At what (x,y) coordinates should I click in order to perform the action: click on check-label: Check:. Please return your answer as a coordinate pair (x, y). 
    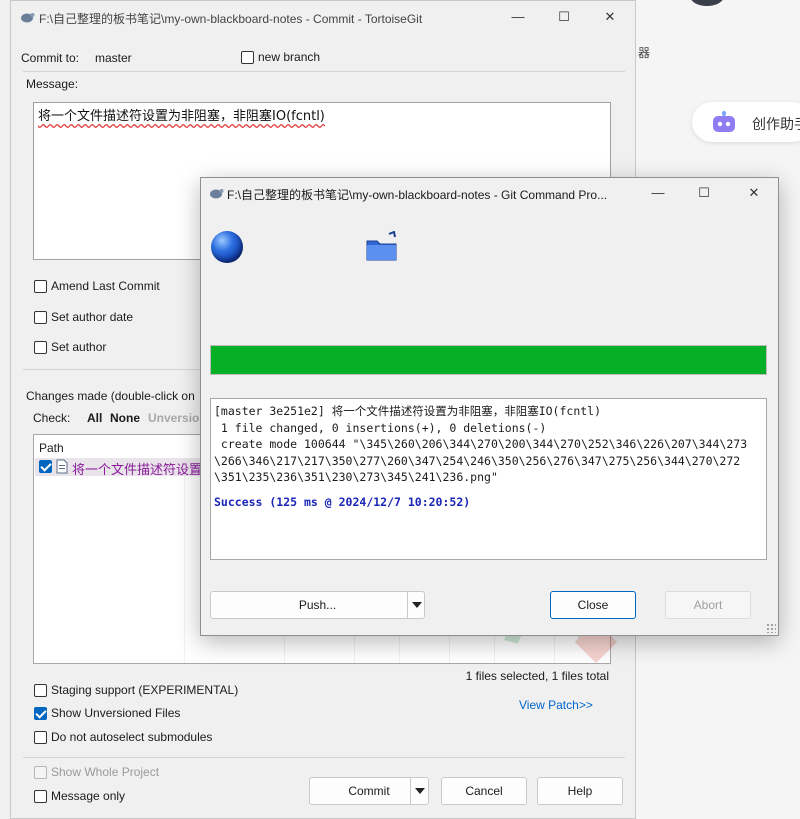
    Looking at the image, I should click on (52, 418).